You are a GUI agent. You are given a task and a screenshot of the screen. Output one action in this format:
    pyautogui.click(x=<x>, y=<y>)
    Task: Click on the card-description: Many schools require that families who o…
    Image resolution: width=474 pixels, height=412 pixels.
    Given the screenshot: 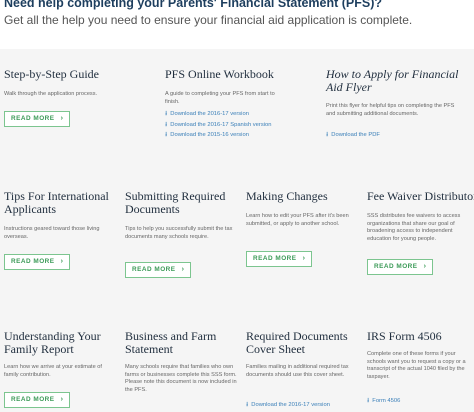 What is the action you would take?
    pyautogui.click(x=181, y=378)
    